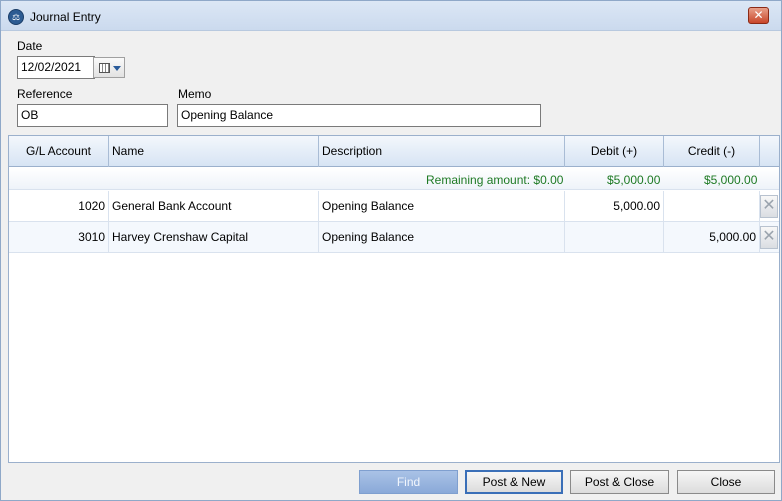  What do you see at coordinates (45, 94) in the screenshot?
I see `reference-label: Reference` at bounding box center [45, 94].